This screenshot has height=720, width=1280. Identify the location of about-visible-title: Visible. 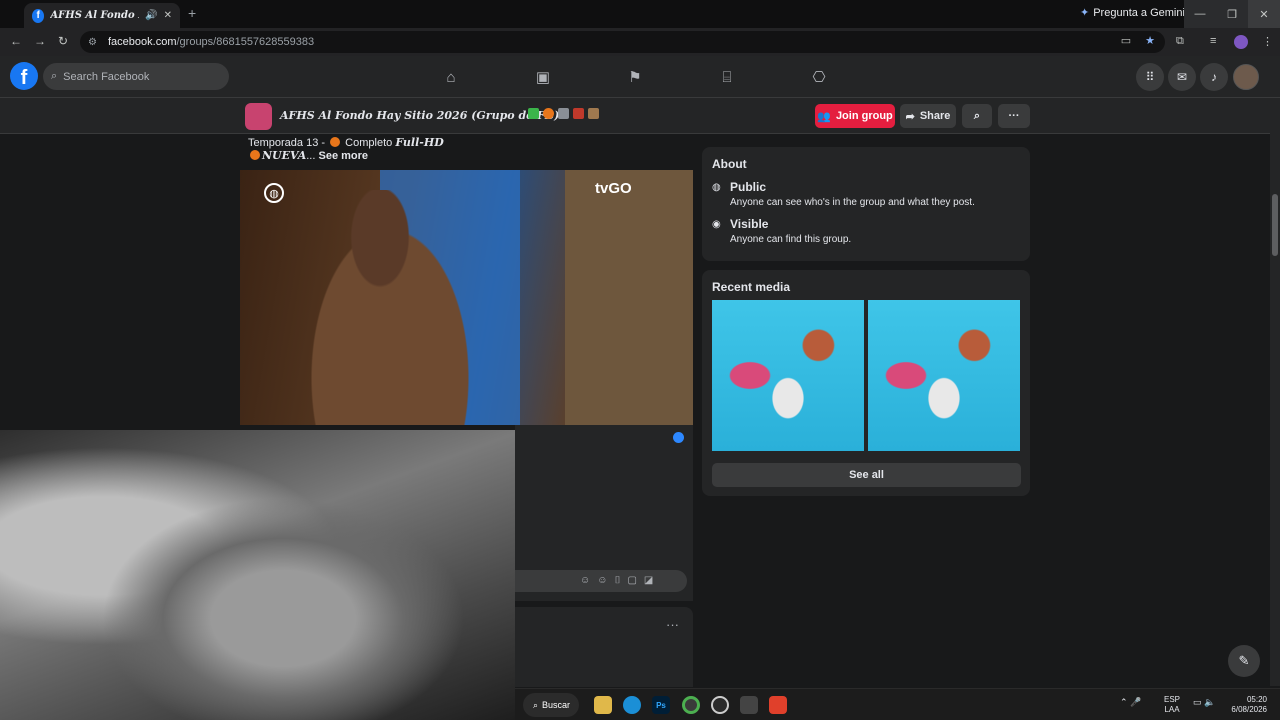
(749, 224).